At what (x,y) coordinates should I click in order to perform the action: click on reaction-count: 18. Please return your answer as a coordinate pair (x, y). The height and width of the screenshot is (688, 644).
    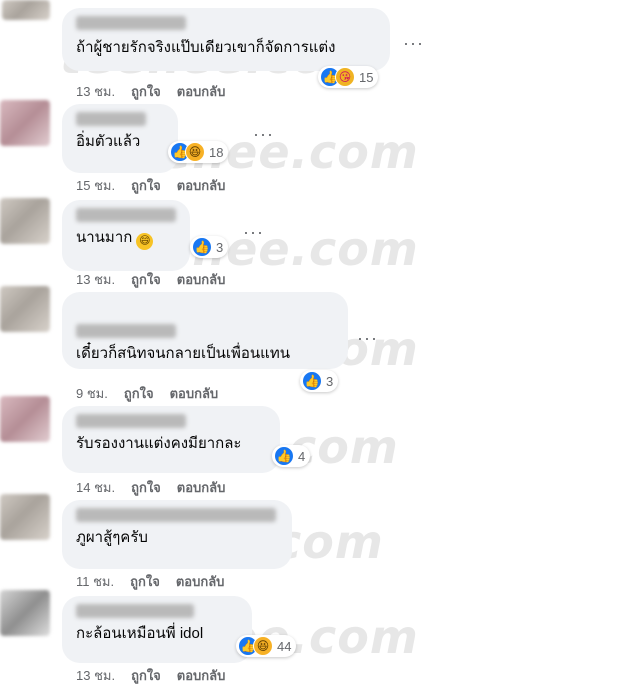
    Looking at the image, I should click on (216, 152).